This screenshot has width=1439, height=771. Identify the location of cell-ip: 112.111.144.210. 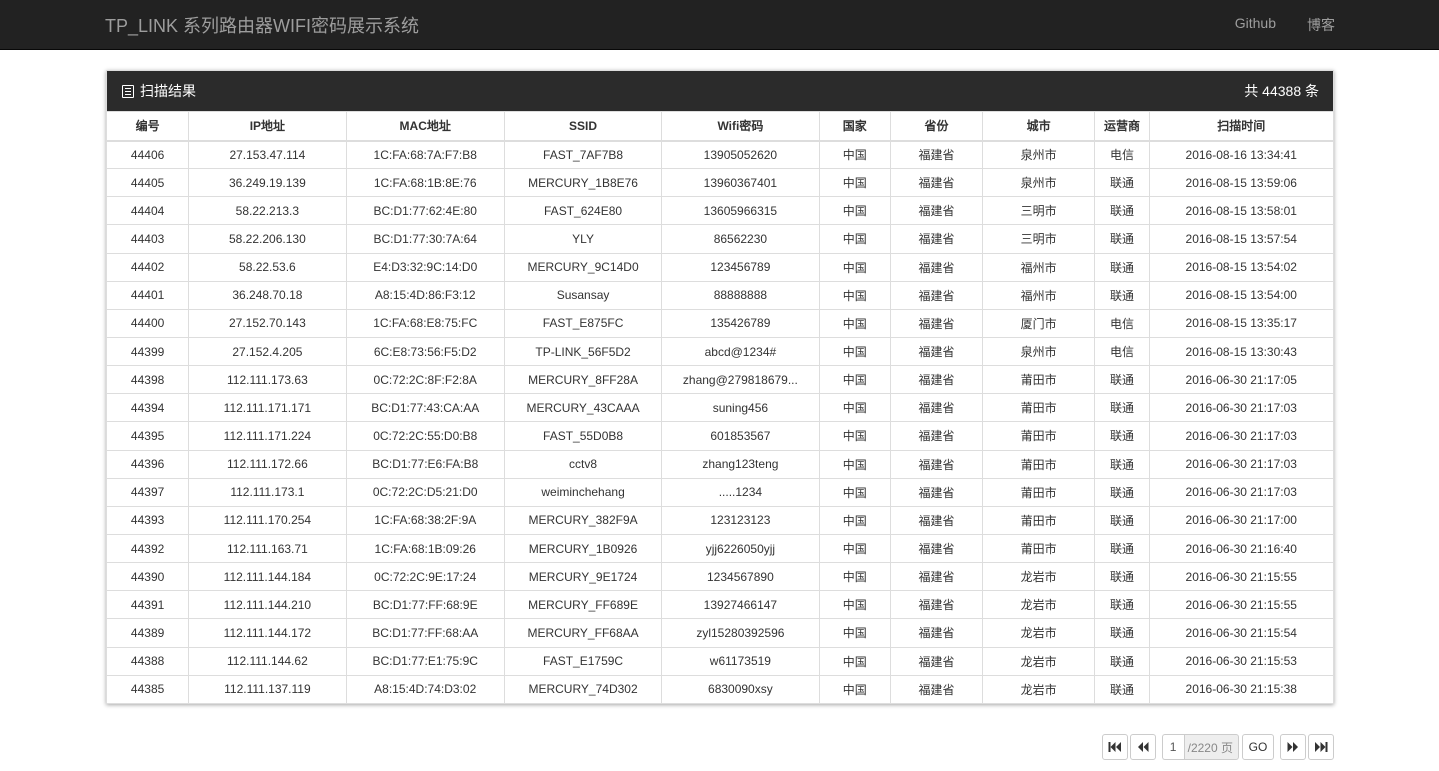
(267, 605).